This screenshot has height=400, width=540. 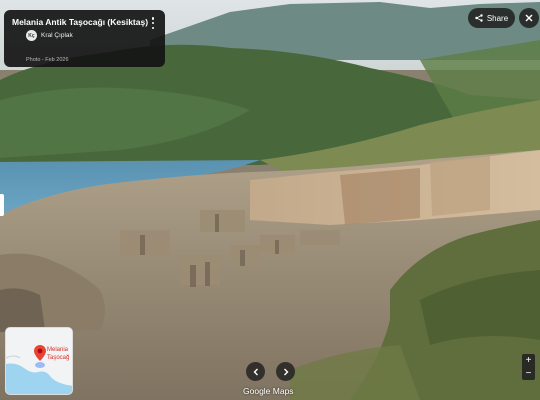 I want to click on avatar: Kç, so click(x=31, y=35).